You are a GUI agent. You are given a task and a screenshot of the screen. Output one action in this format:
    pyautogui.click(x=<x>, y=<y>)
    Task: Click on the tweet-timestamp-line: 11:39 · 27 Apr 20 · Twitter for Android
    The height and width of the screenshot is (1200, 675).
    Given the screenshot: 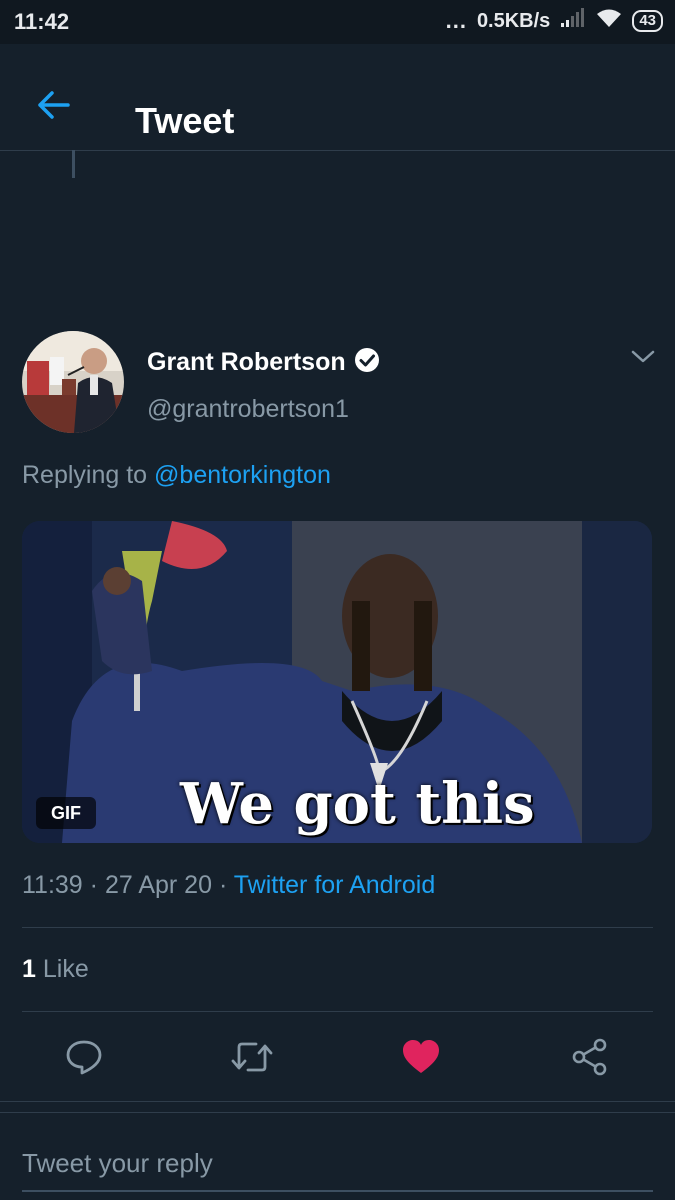 What is the action you would take?
    pyautogui.click(x=228, y=885)
    